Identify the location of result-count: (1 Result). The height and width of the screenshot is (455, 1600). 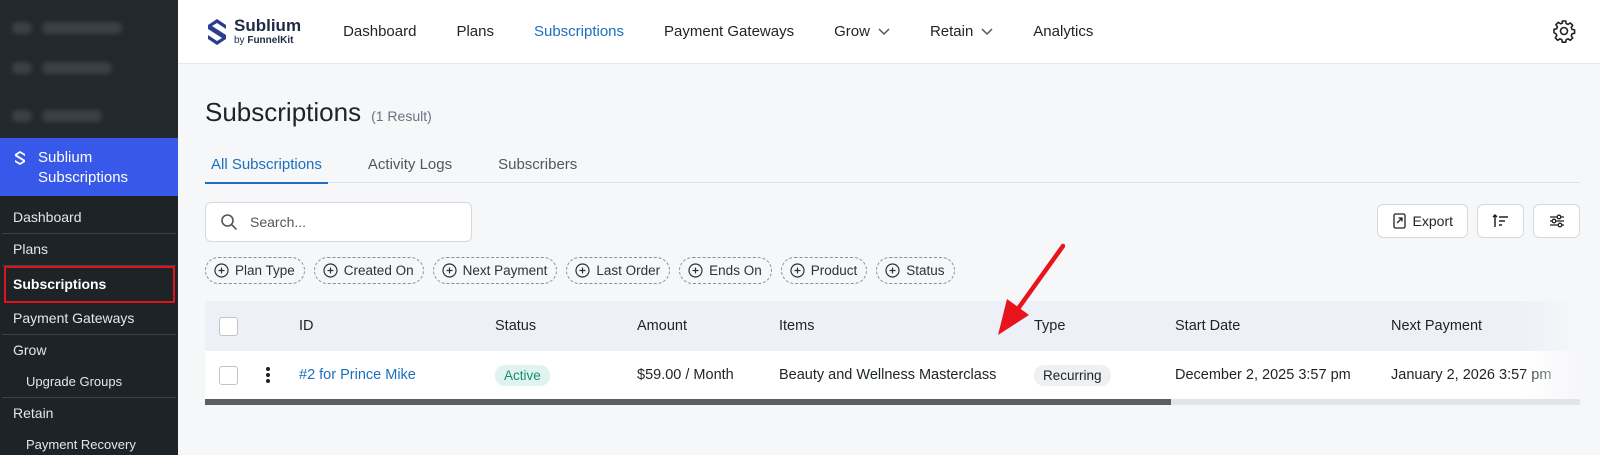
(401, 116).